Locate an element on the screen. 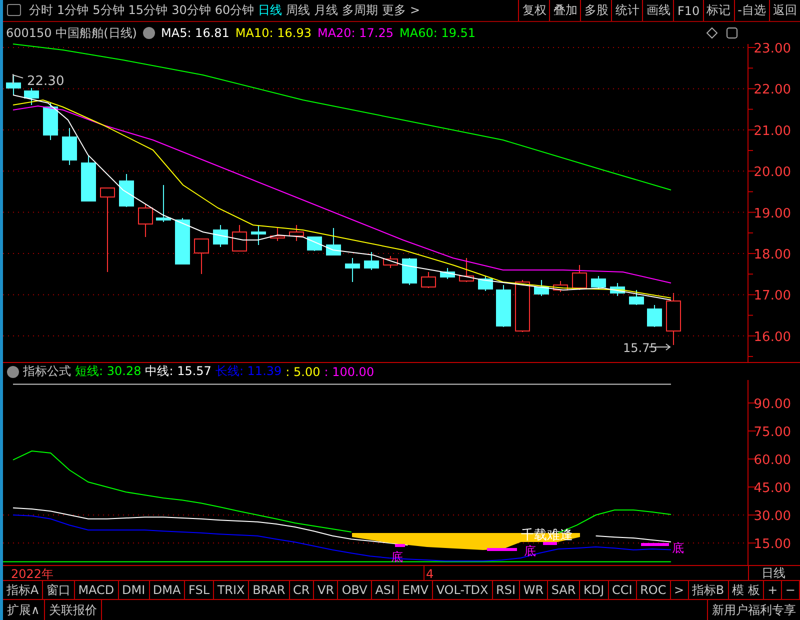  indicator-tab: ROC is located at coordinates (653, 590).